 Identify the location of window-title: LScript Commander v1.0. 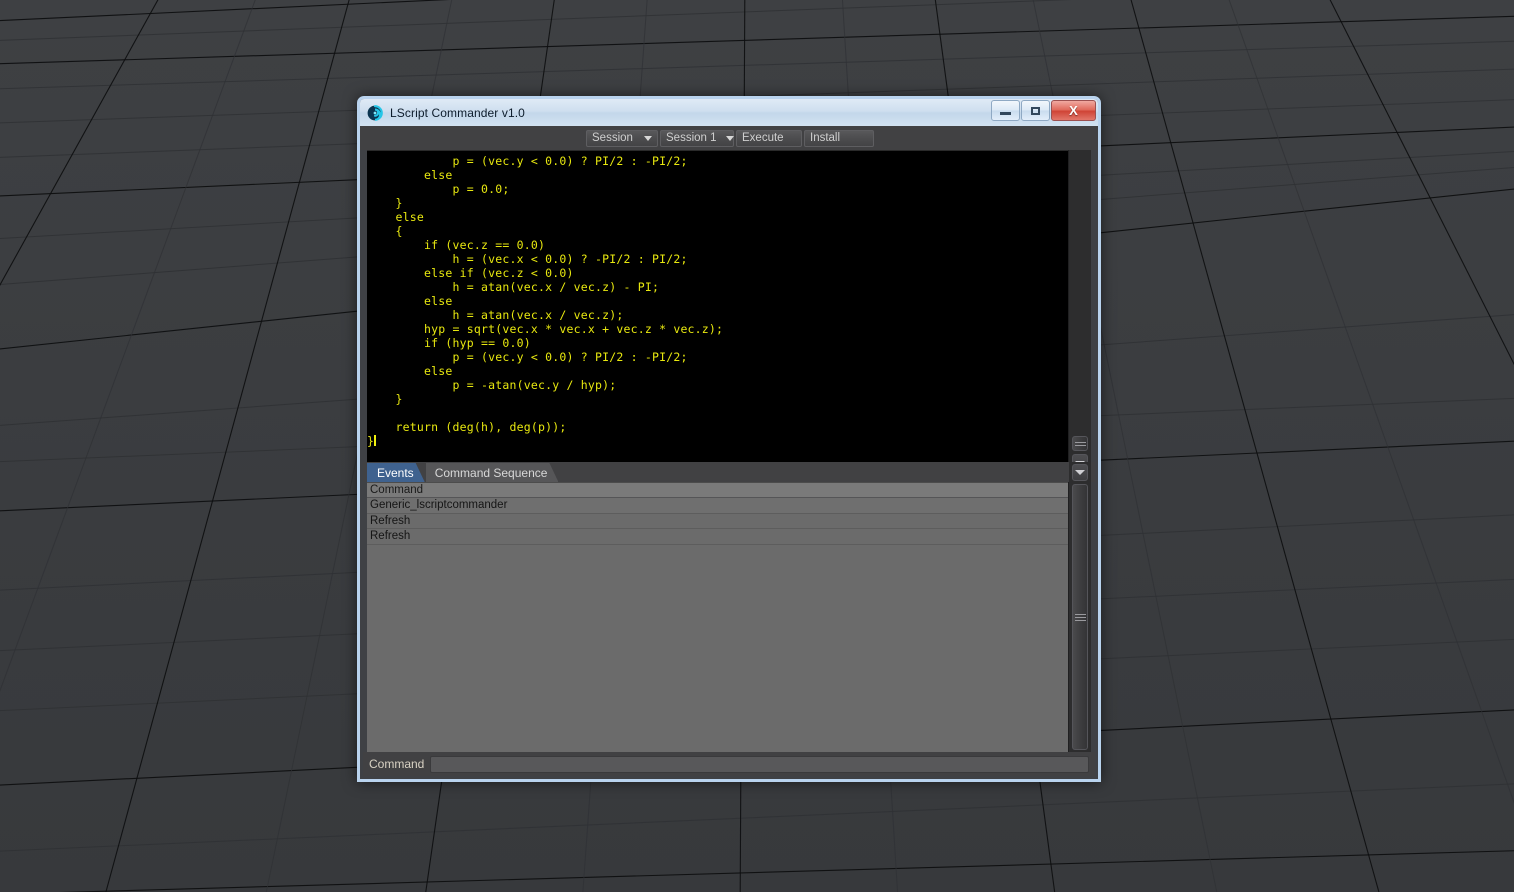
(457, 112).